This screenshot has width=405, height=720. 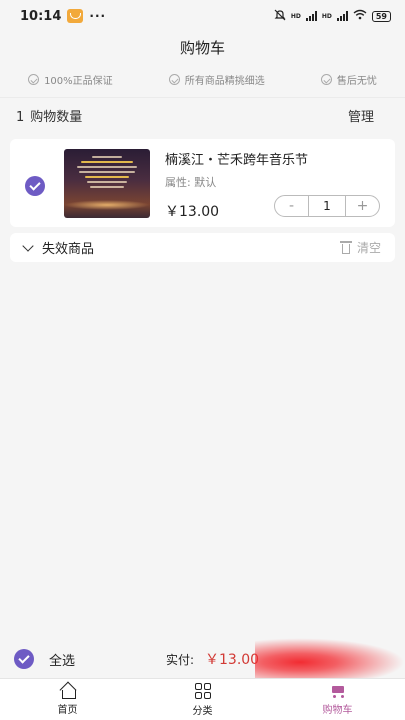 I want to click on decrease-button: -, so click(x=291, y=206).